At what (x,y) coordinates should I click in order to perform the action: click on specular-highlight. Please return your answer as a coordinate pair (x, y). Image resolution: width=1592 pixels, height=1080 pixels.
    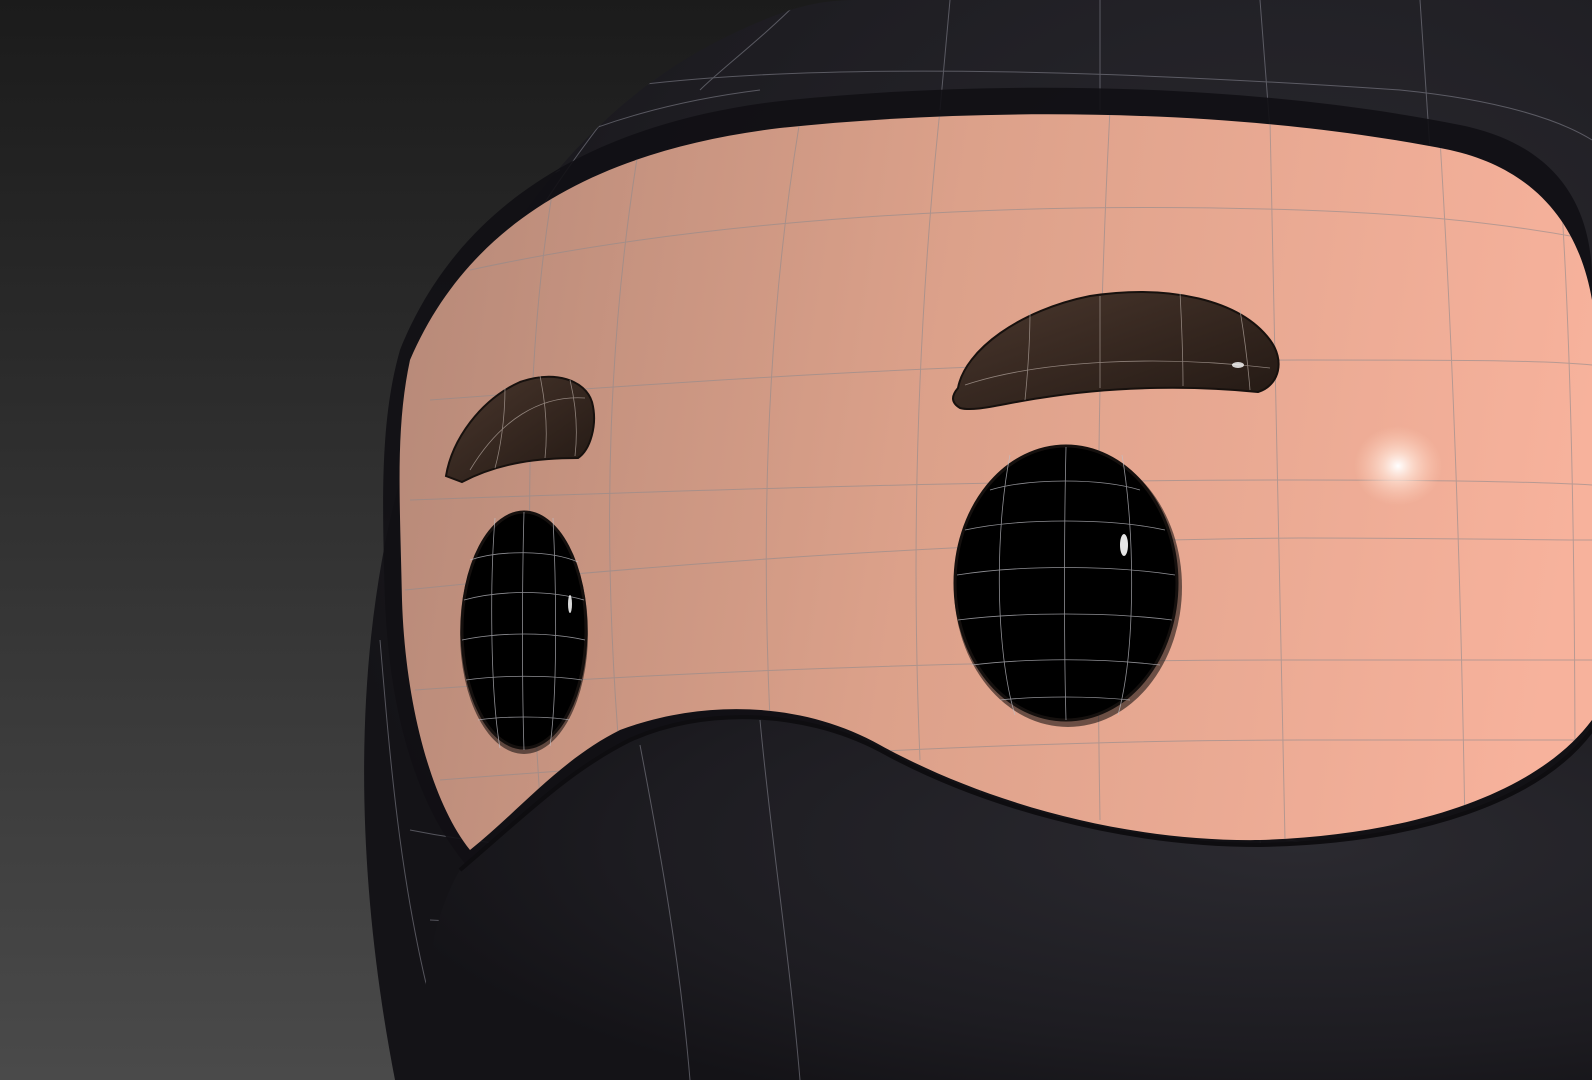
    Looking at the image, I should click on (1398, 466).